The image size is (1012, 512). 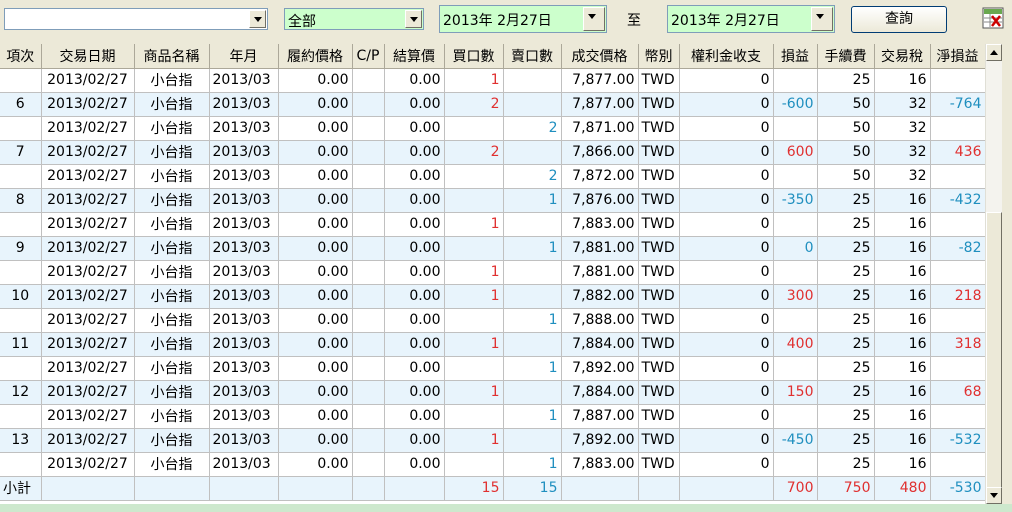 I want to click on subtotal-net-cell: -530, so click(x=957, y=488).